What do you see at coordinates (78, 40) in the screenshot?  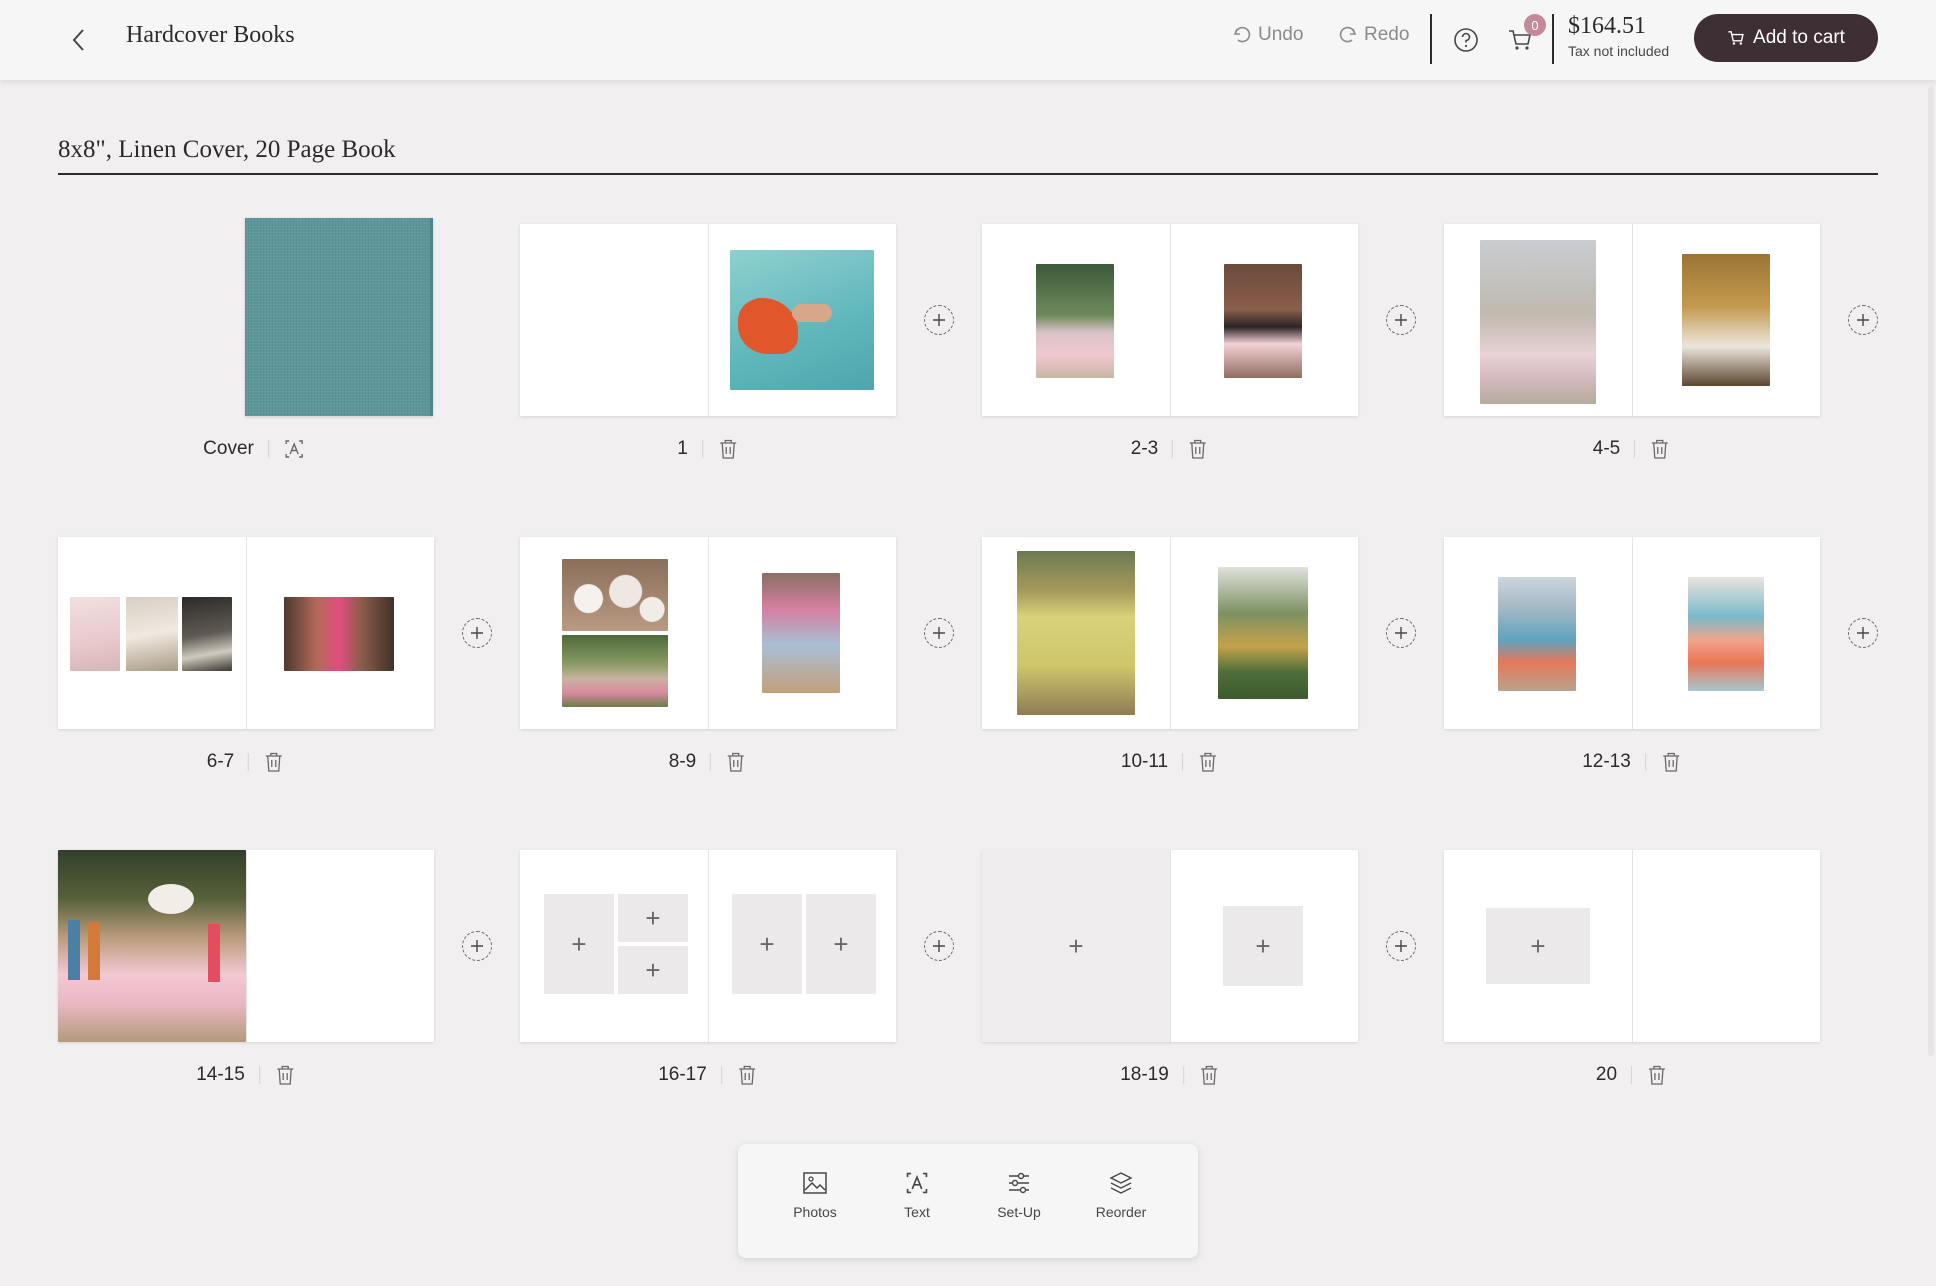 I see `back-button` at bounding box center [78, 40].